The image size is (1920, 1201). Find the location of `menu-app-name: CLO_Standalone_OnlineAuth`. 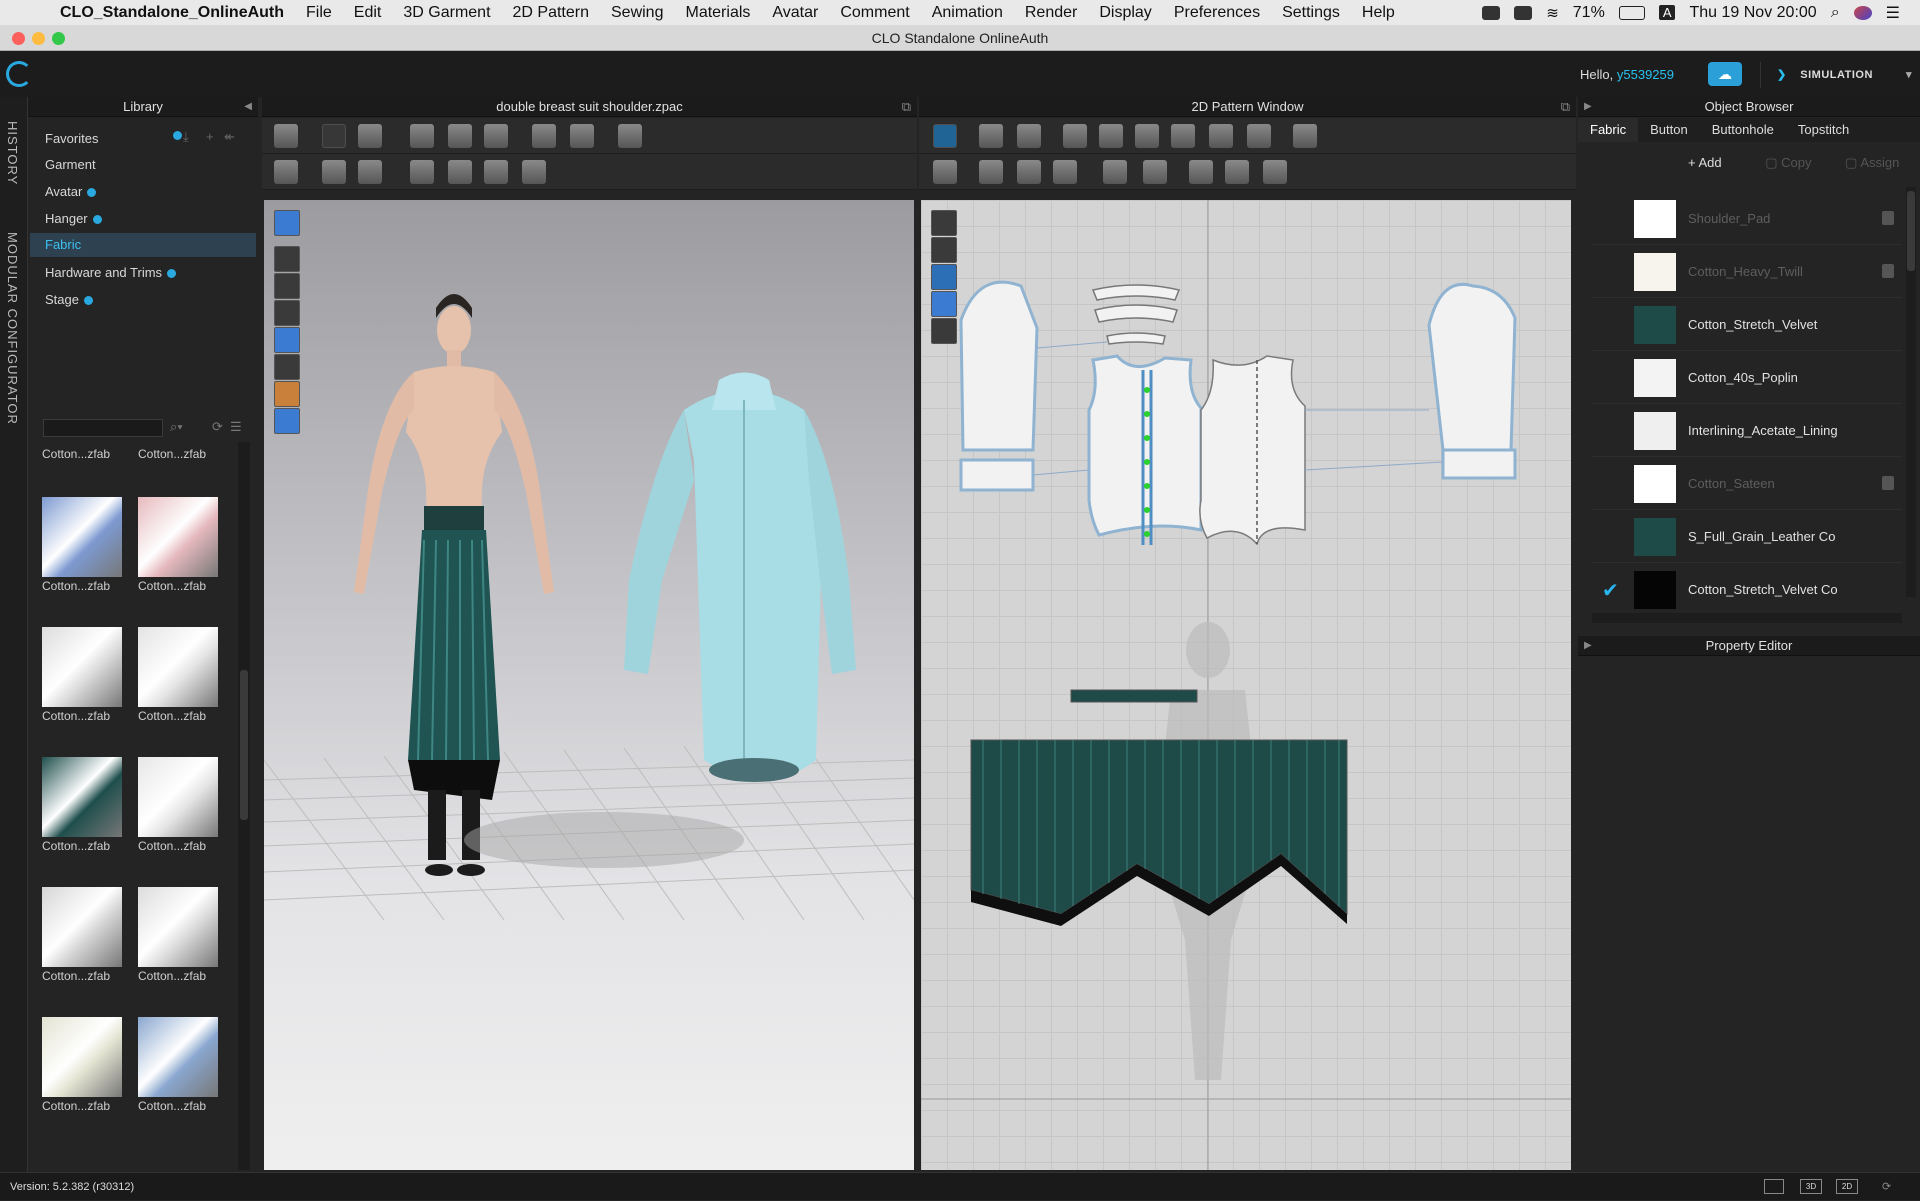

menu-app-name: CLO_Standalone_OnlineAuth is located at coordinates (175, 13).